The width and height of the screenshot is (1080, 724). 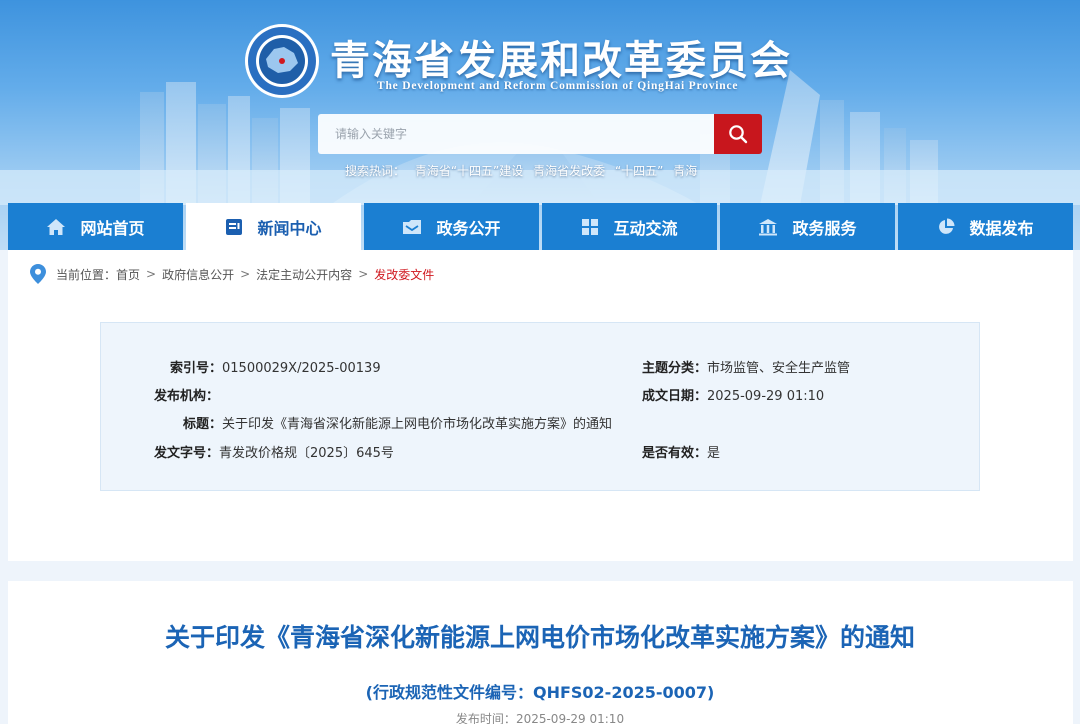 I want to click on nav-item-interaction: 互动交流, so click(x=629, y=226).